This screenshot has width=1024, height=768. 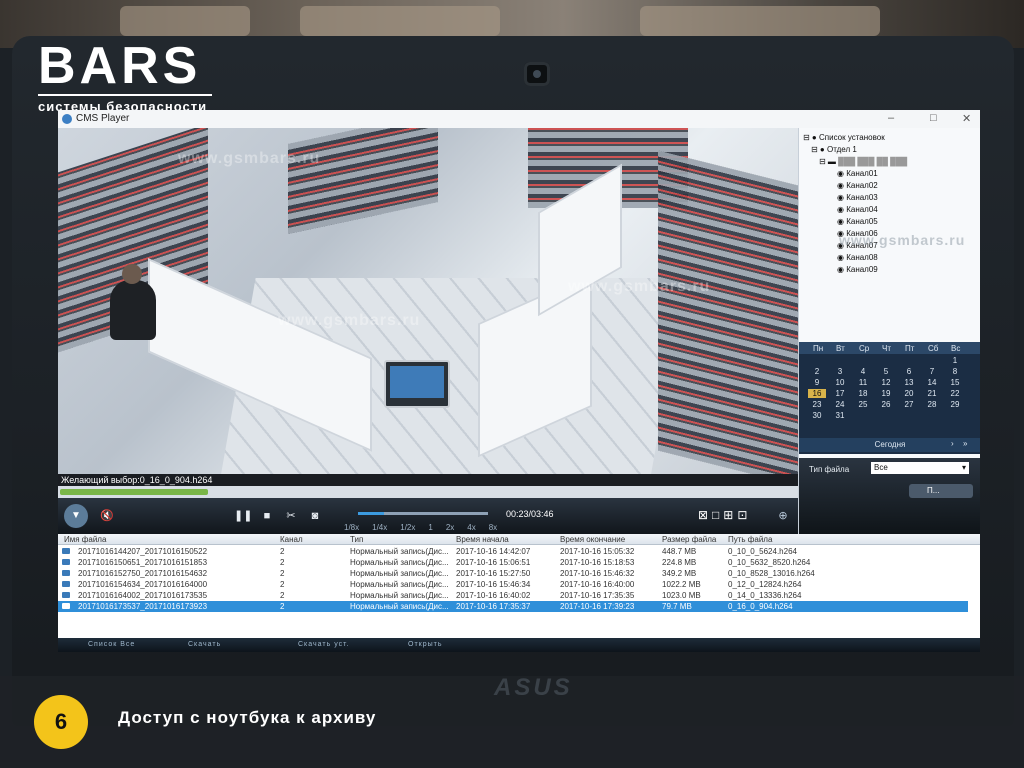 I want to click on channel-label: Канал01, so click(x=862, y=173).